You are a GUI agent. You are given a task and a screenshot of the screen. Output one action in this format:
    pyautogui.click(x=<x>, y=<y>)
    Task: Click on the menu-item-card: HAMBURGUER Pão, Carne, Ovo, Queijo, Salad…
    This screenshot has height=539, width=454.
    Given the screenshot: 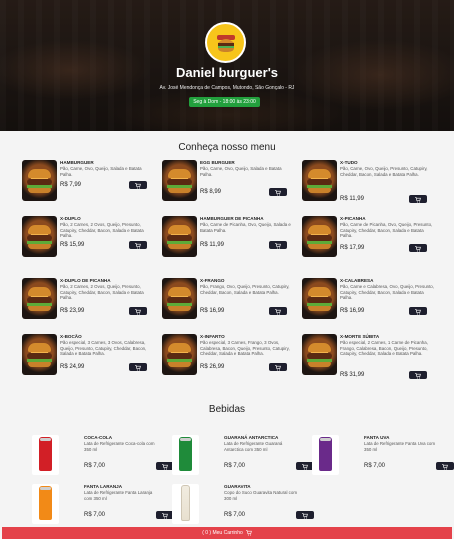 What is the action you would take?
    pyautogui.click(x=87, y=185)
    